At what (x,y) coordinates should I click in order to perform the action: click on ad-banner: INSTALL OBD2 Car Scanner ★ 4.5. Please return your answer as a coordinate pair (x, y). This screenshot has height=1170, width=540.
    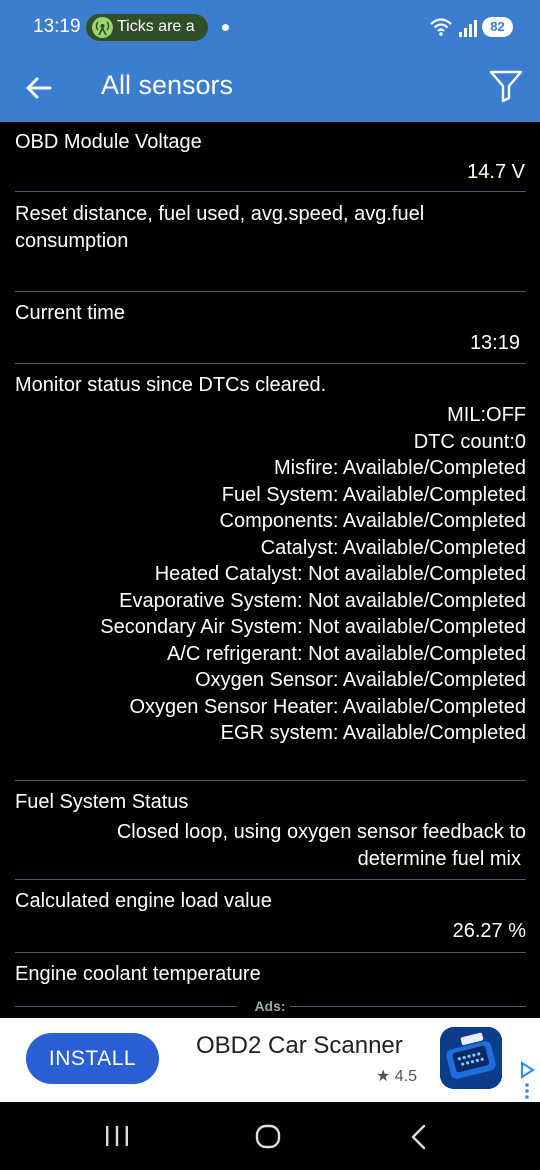
    Looking at the image, I should click on (270, 1060).